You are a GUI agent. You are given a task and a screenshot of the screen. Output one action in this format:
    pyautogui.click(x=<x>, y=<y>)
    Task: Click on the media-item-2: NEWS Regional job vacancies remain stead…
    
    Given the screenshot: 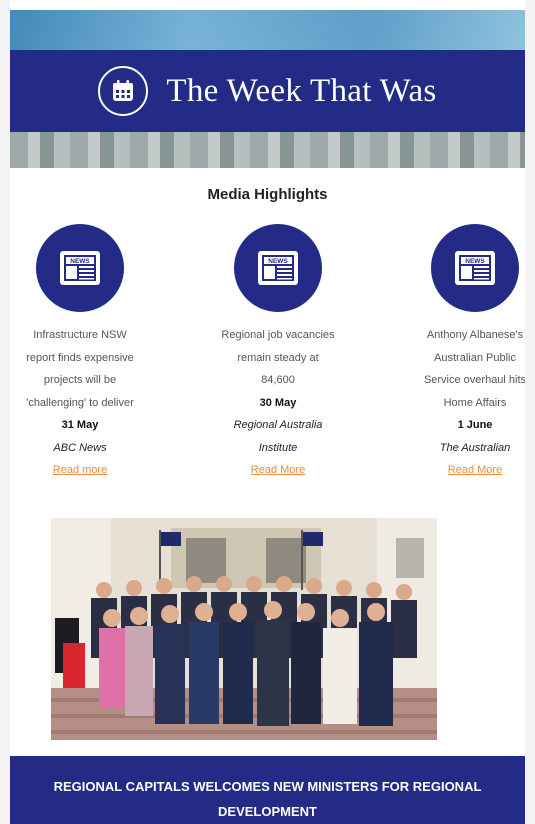 What is the action you would take?
    pyautogui.click(x=278, y=353)
    